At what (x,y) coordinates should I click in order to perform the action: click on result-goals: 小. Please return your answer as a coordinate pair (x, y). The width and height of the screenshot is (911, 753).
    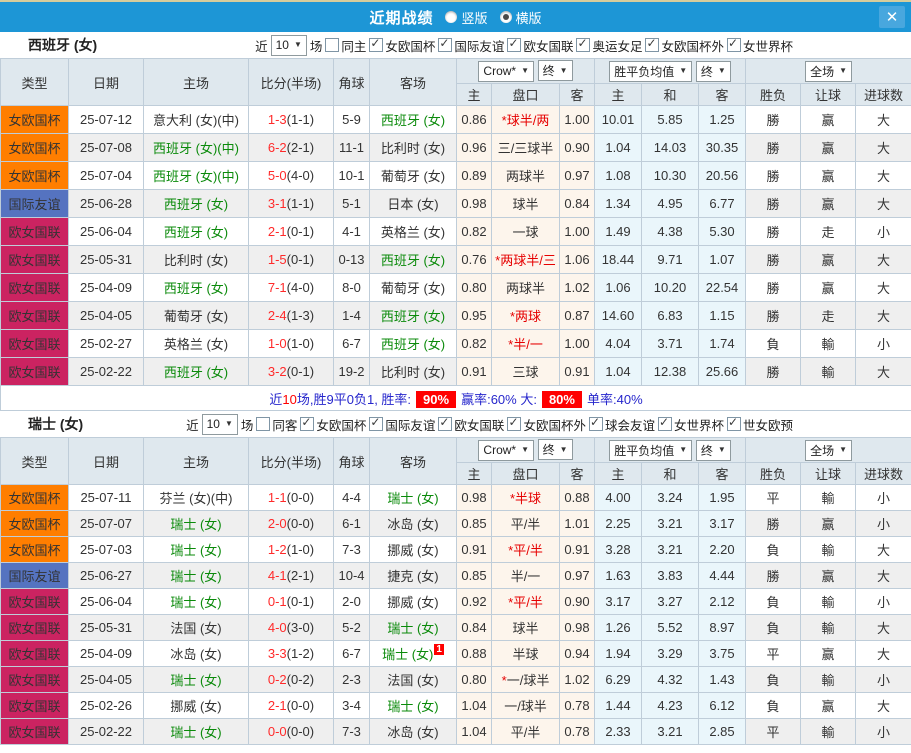
    Looking at the image, I should click on (883, 523).